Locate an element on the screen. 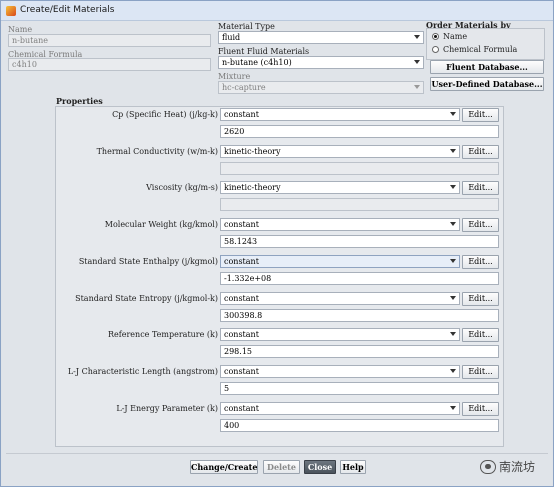 This screenshot has width=554, height=487. material-type-label: Material Type is located at coordinates (246, 26).